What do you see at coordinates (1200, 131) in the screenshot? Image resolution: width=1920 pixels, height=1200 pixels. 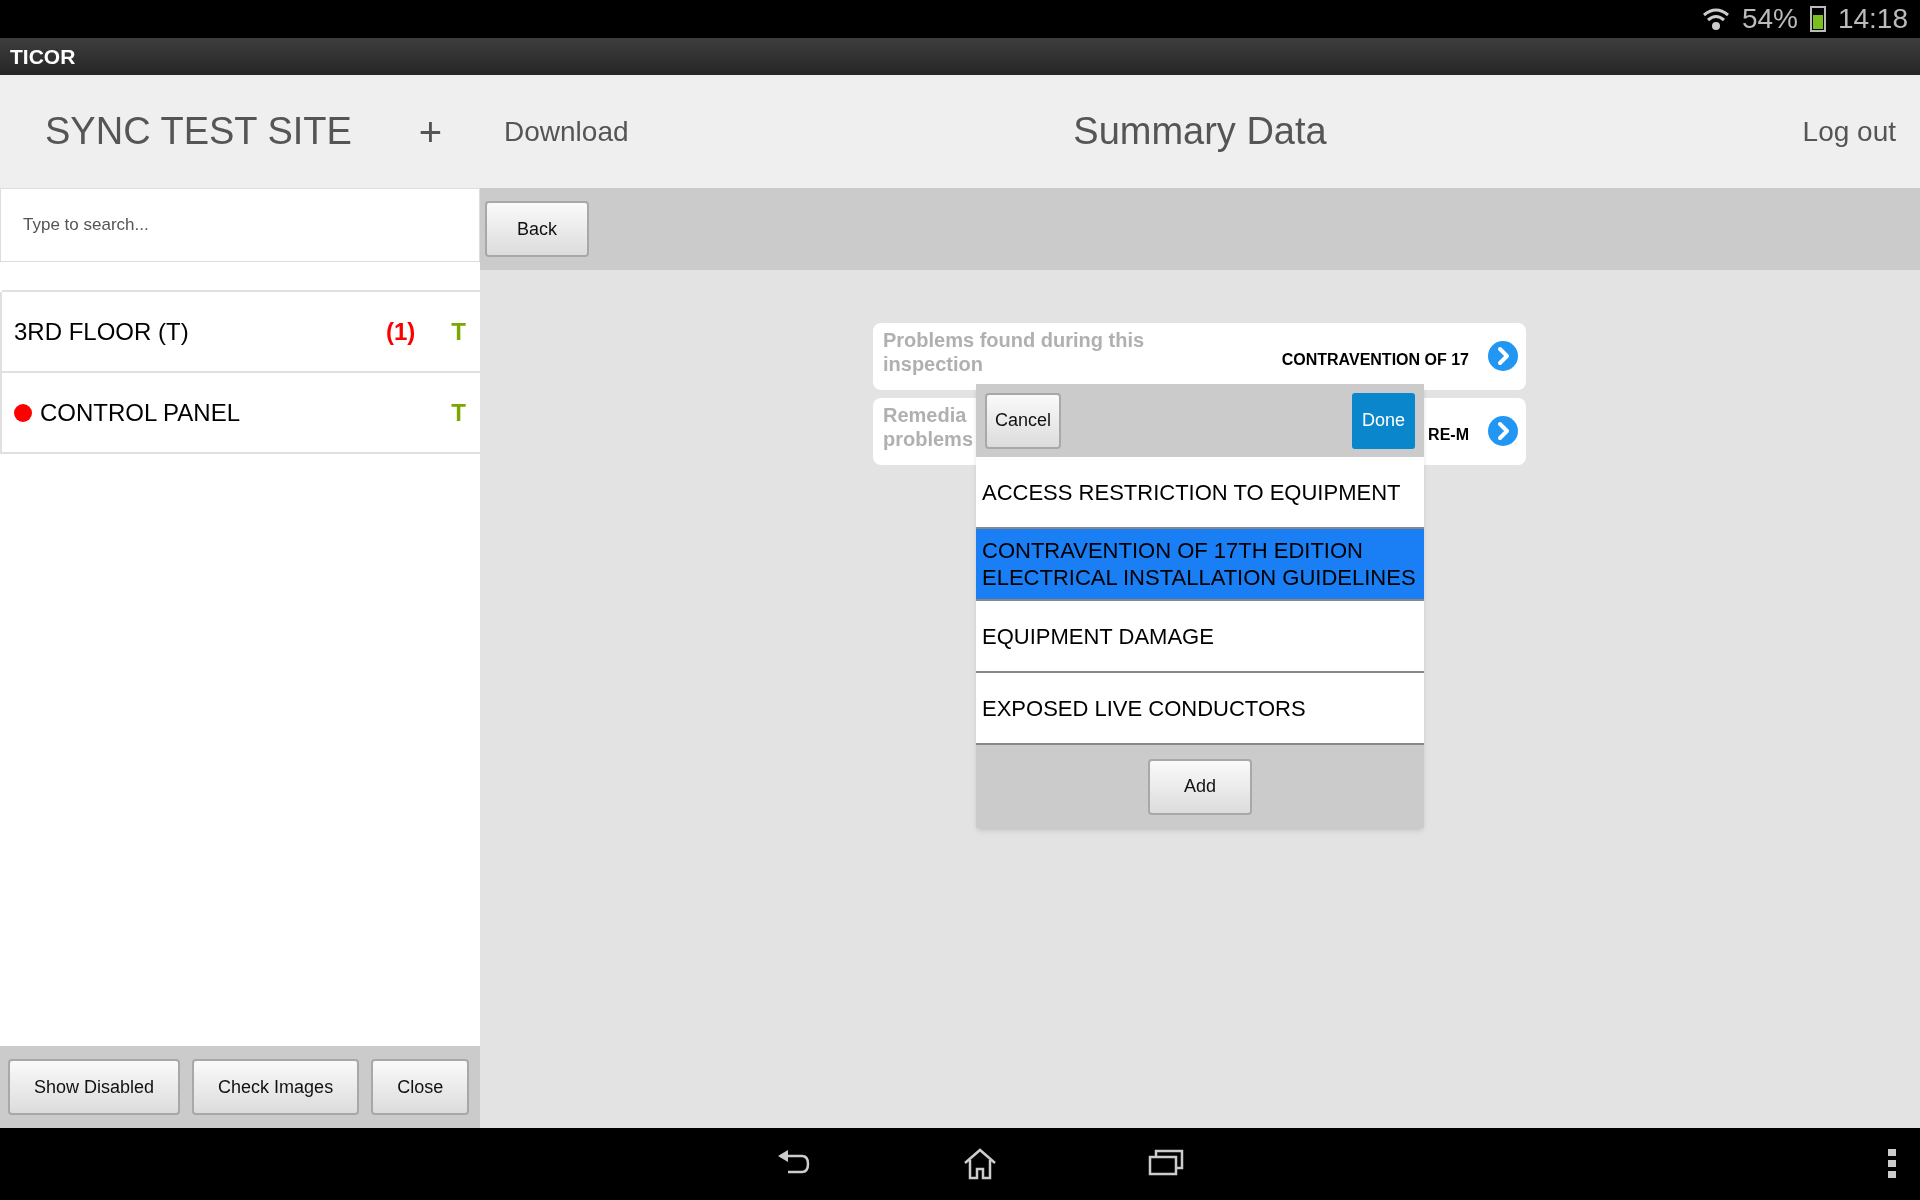 I see `page-title: Summary Data` at bounding box center [1200, 131].